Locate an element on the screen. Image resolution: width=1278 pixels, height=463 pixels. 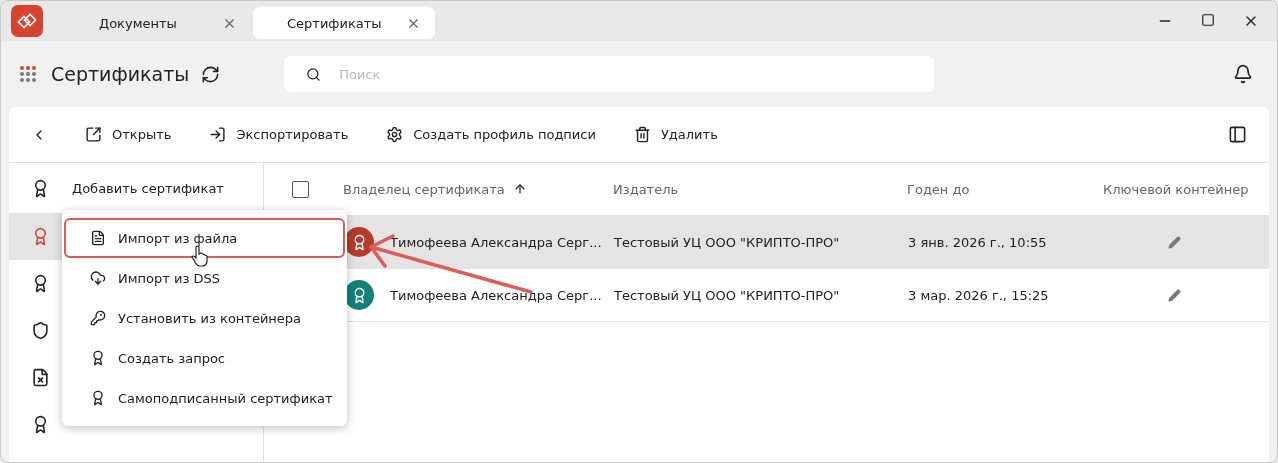
table-cell-text: 3 мар. 2026 г., 15:25 is located at coordinates (979, 295).